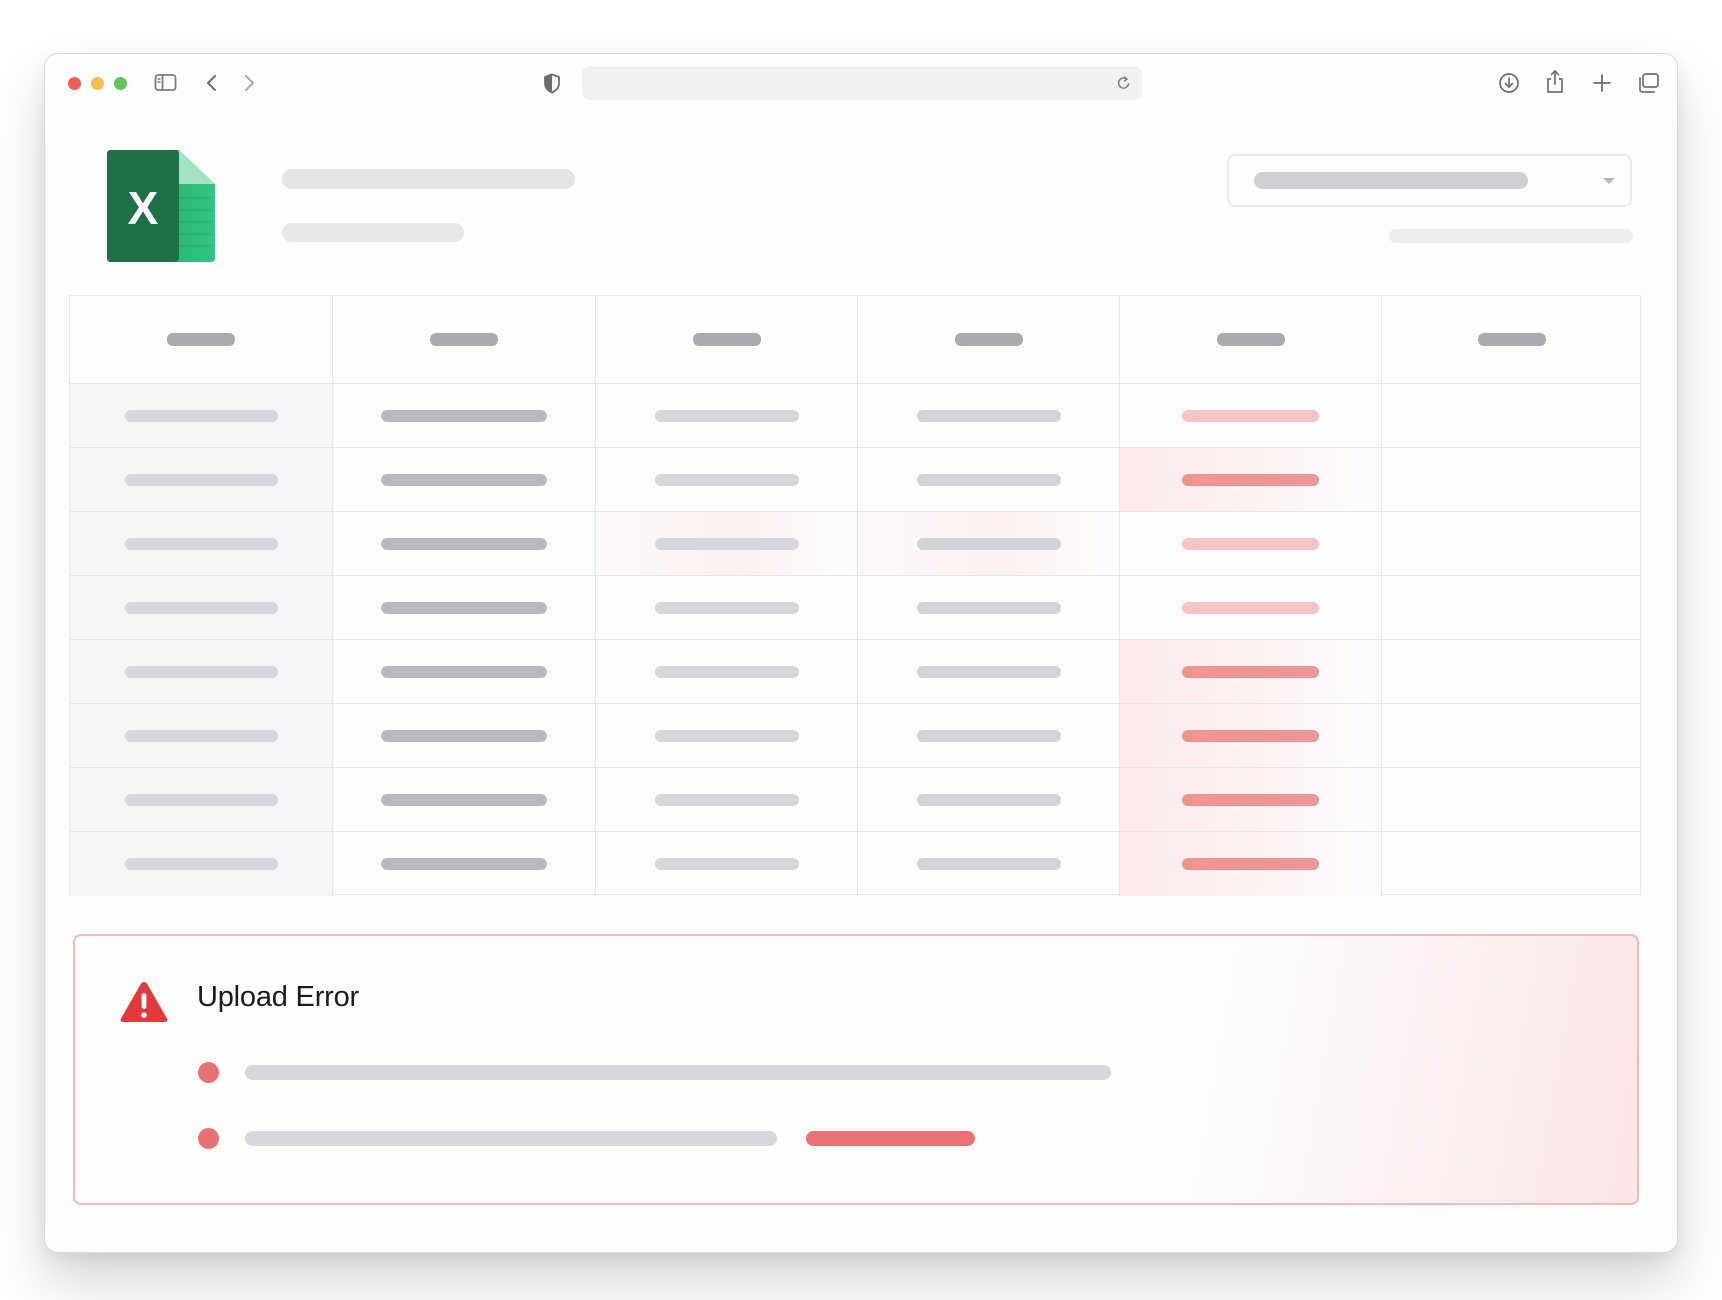 The width and height of the screenshot is (1722, 1300). What do you see at coordinates (1509, 83) in the screenshot?
I see `downloads-icon` at bounding box center [1509, 83].